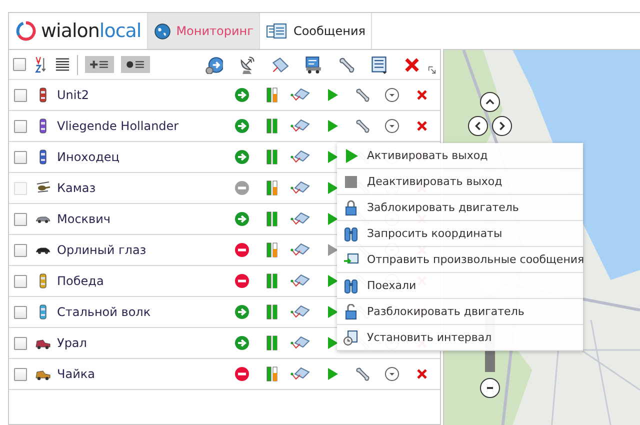  I want to click on unit-name: Unit2, so click(73, 95).